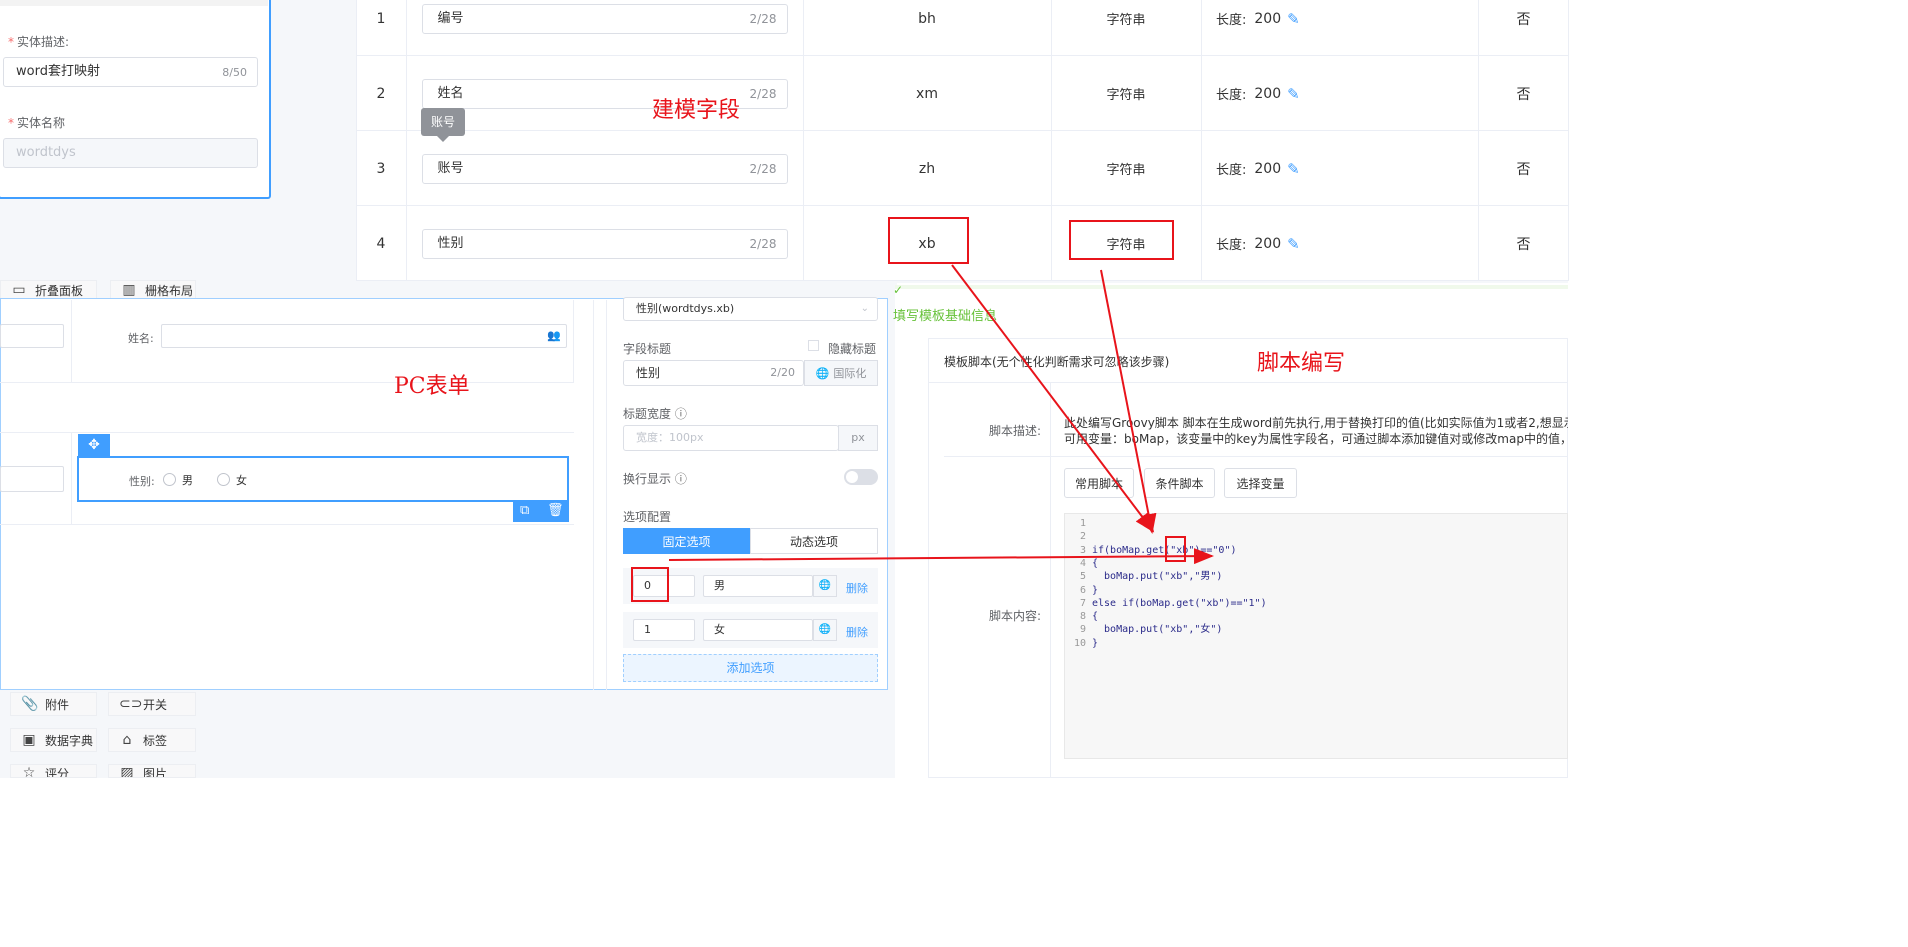 The image size is (1908, 947). Describe the element at coordinates (1128, 401) in the screenshot. I see `arrow-type-to-script` at that location.